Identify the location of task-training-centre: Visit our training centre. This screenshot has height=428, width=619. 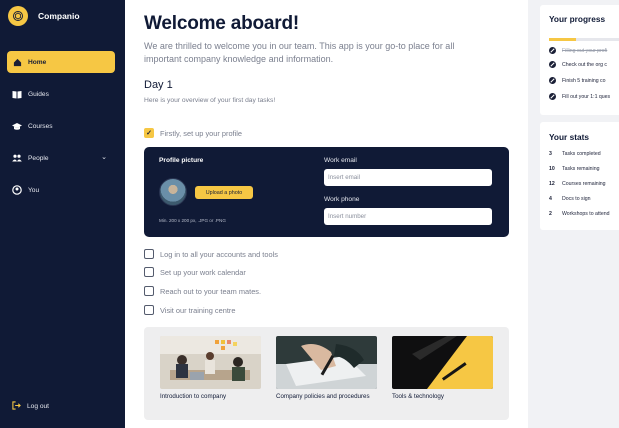
(189, 310).